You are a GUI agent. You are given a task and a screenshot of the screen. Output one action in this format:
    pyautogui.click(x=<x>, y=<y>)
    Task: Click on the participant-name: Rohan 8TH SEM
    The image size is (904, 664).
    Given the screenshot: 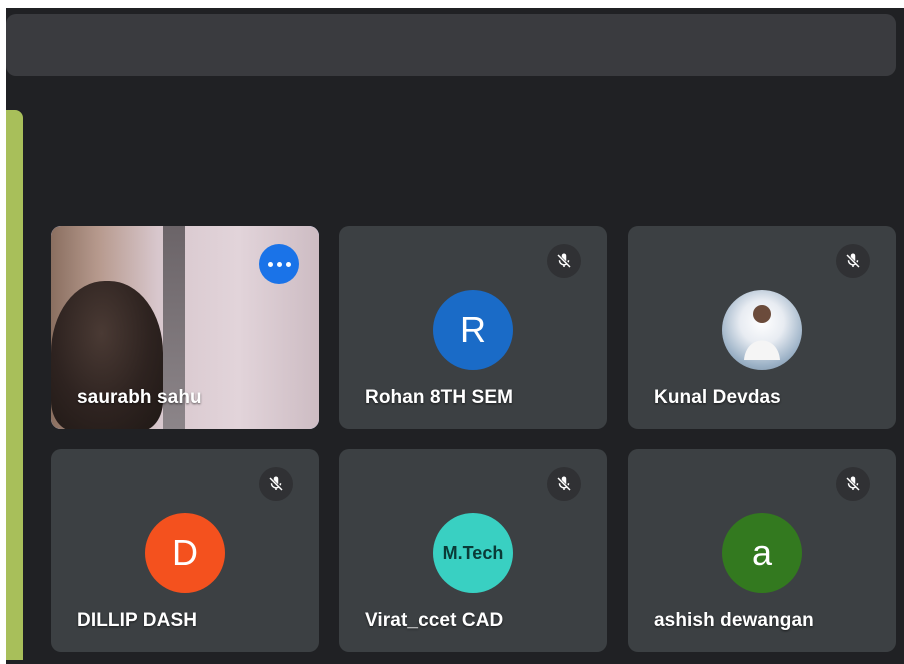 What is the action you would take?
    pyautogui.click(x=439, y=397)
    